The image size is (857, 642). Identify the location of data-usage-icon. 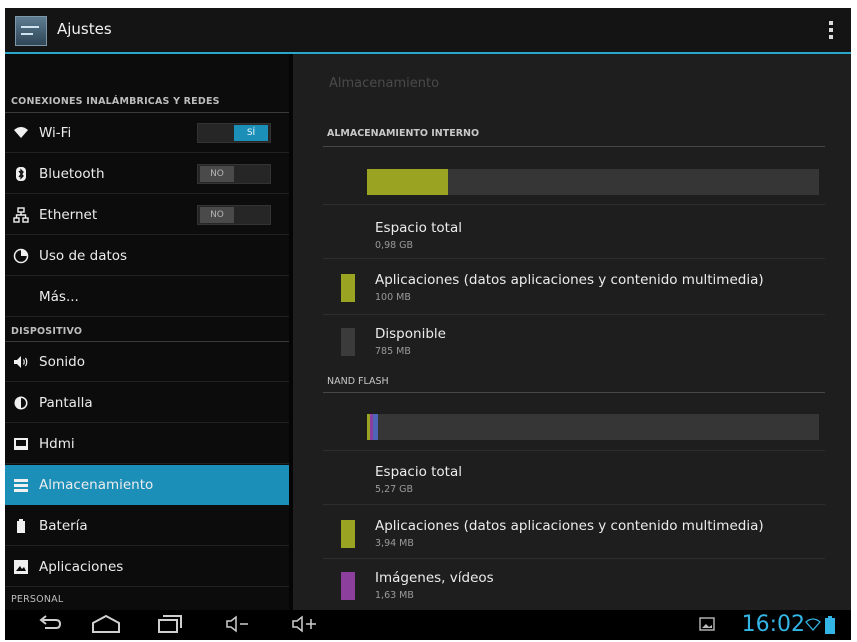
(21, 256).